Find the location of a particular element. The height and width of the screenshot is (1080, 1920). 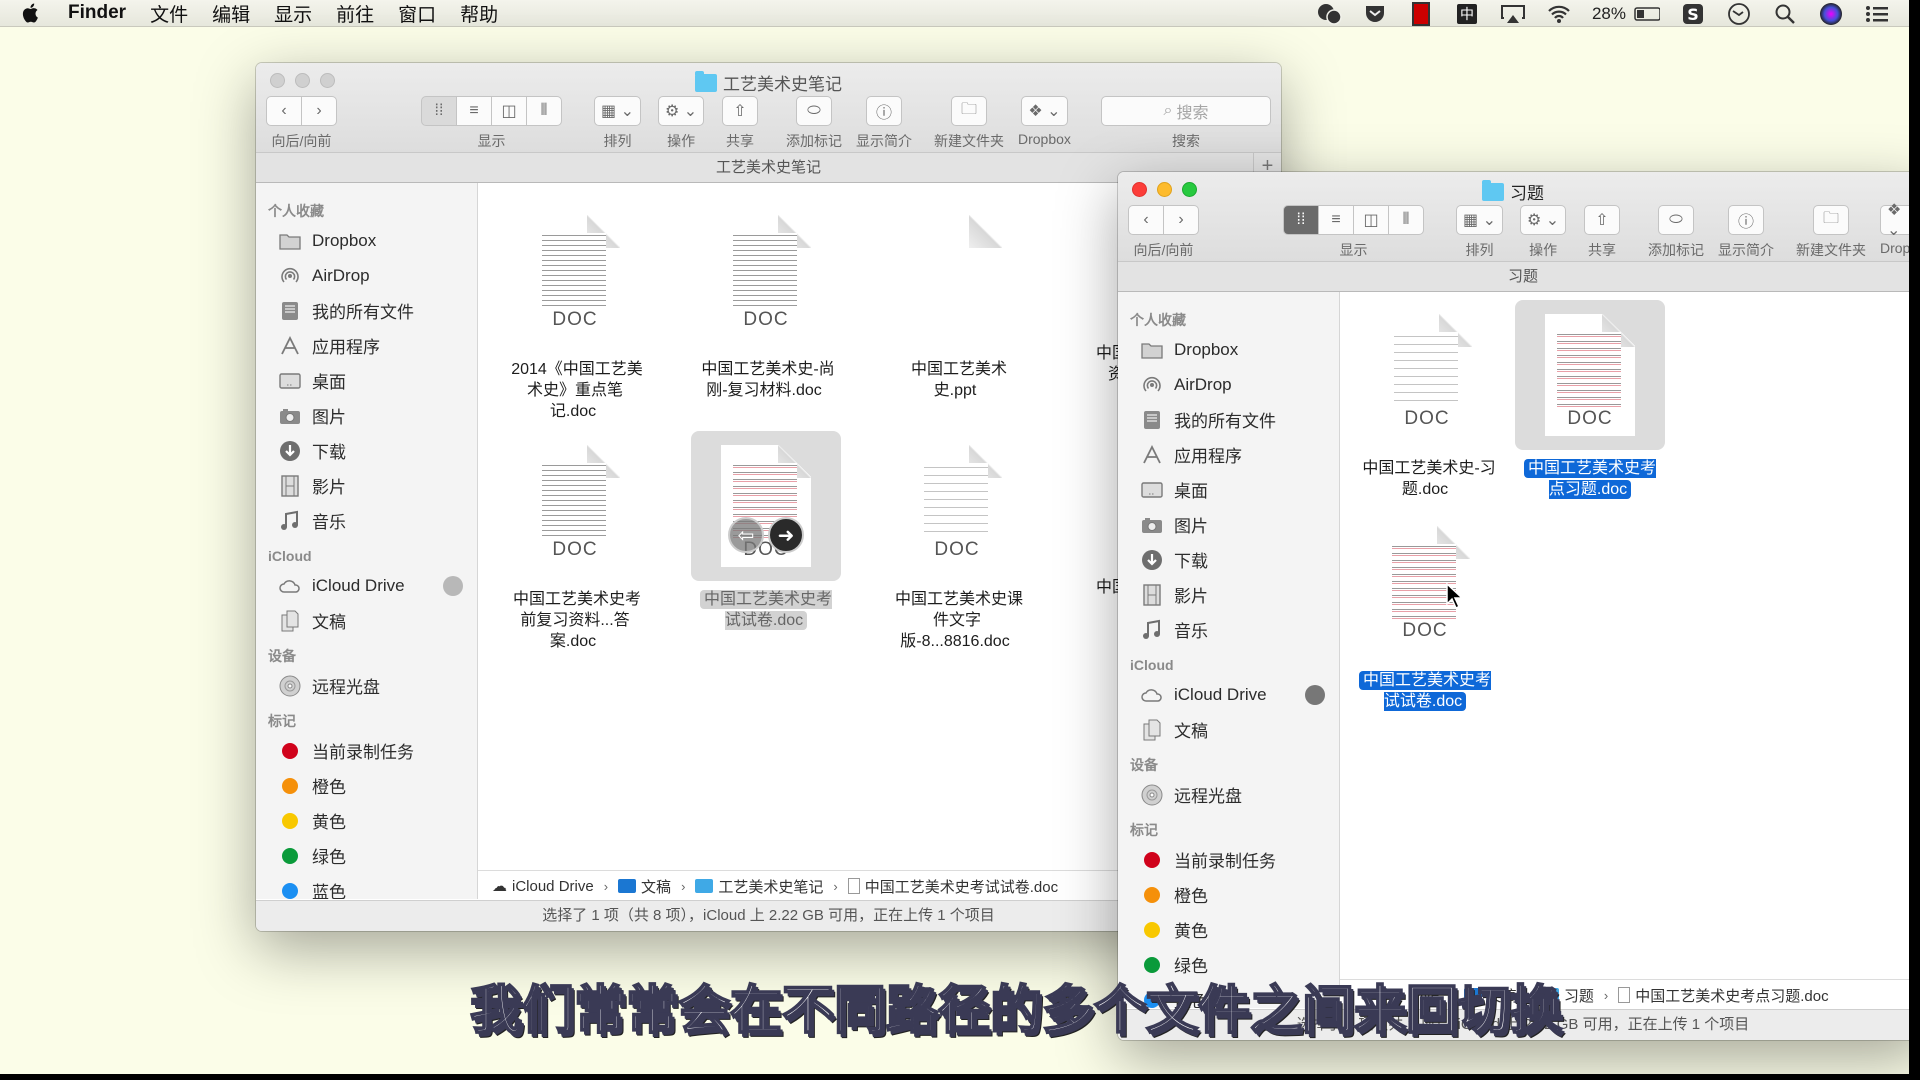

breadcrumb-item: 中国工艺美术史考试试卷.doc is located at coordinates (952, 886).